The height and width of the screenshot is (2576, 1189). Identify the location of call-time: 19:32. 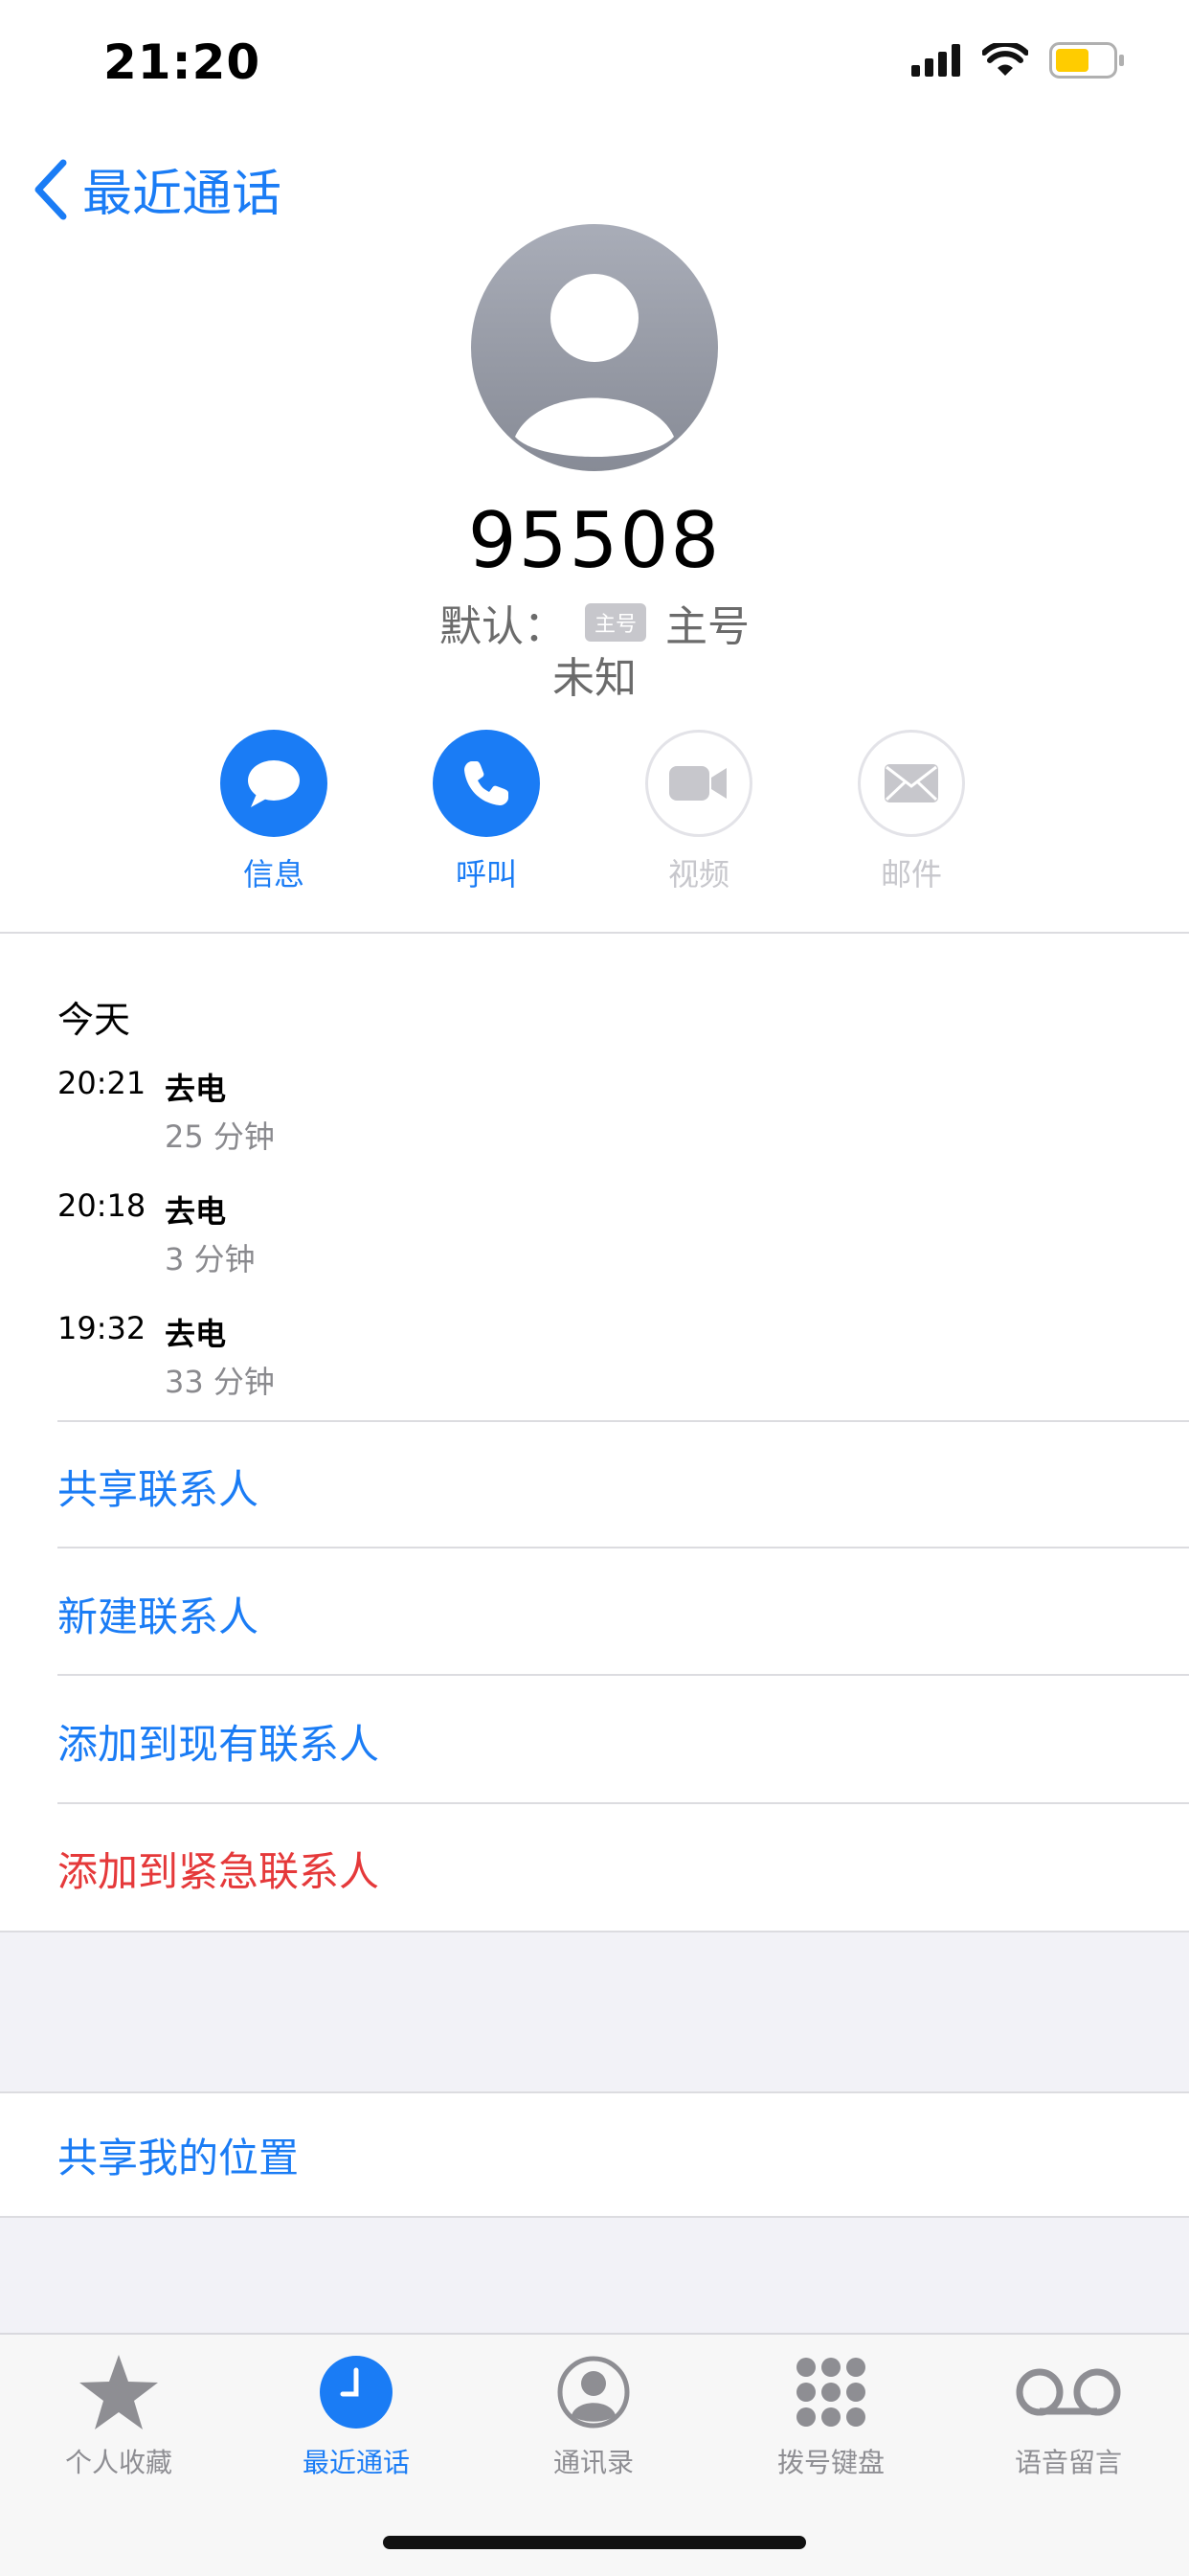
(101, 1328).